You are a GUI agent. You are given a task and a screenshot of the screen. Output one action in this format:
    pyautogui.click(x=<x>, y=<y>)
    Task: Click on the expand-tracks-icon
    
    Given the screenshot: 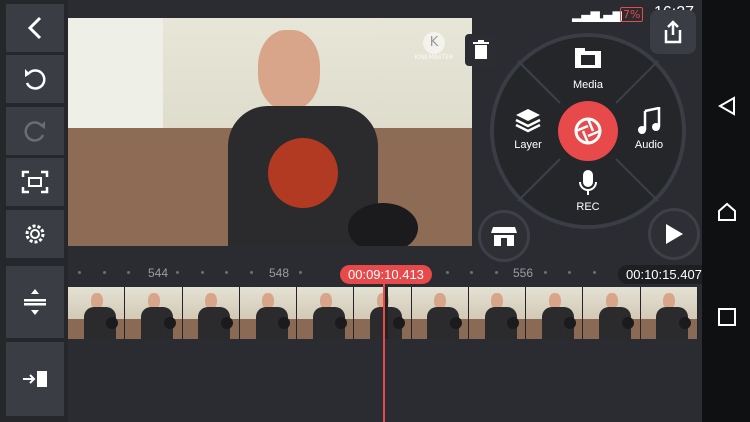 What is the action you would take?
    pyautogui.click(x=35, y=302)
    